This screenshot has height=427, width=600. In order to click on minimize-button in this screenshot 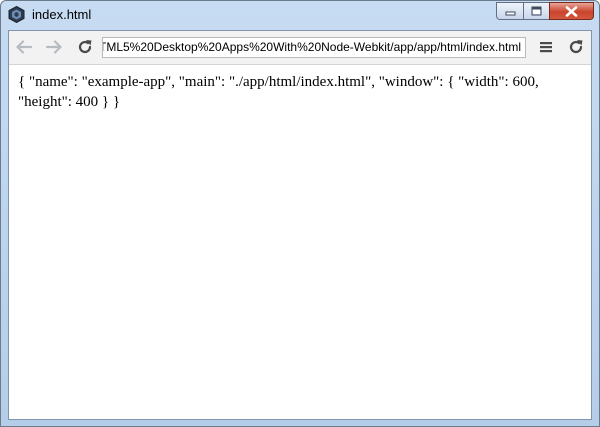, I will do `click(509, 11)`.